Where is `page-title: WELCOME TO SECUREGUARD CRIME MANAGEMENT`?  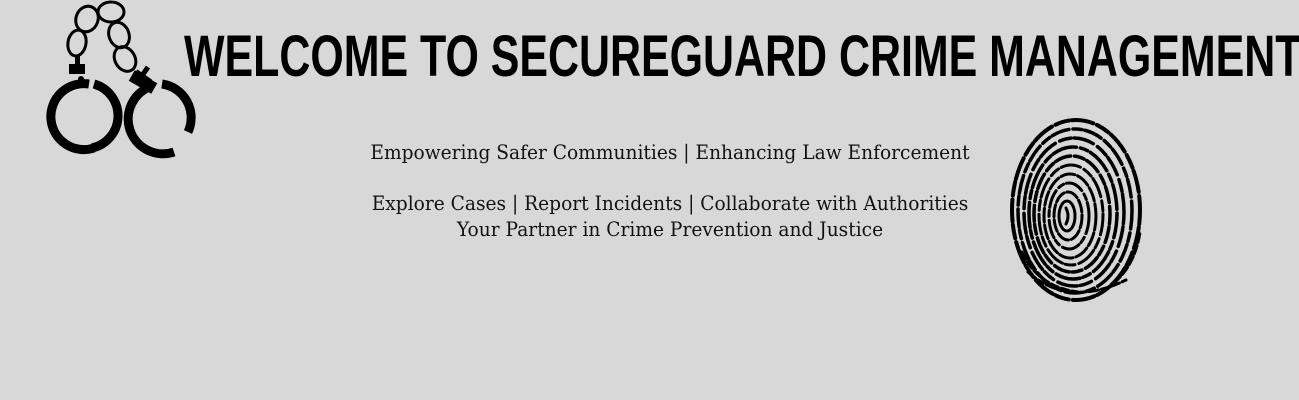
page-title: WELCOME TO SECUREGUARD CRIME MANAGEMENT is located at coordinates (741, 56).